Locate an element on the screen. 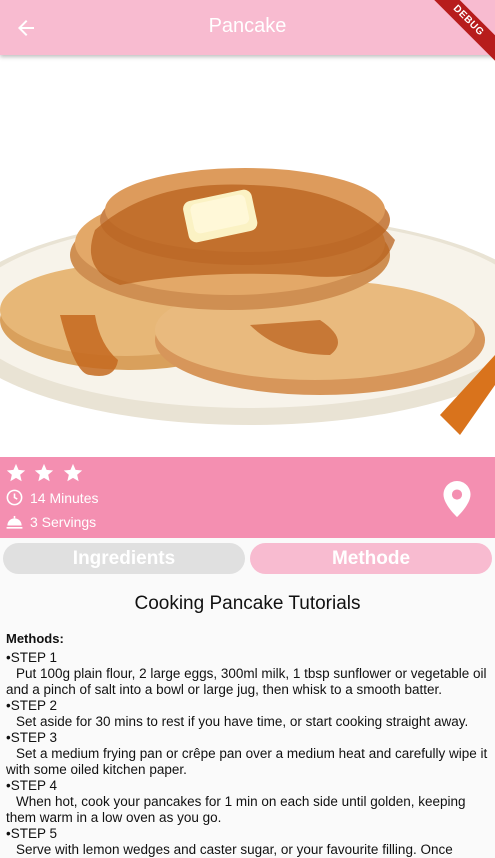 The image size is (495, 858). servings-label: 3 Servings is located at coordinates (63, 521).